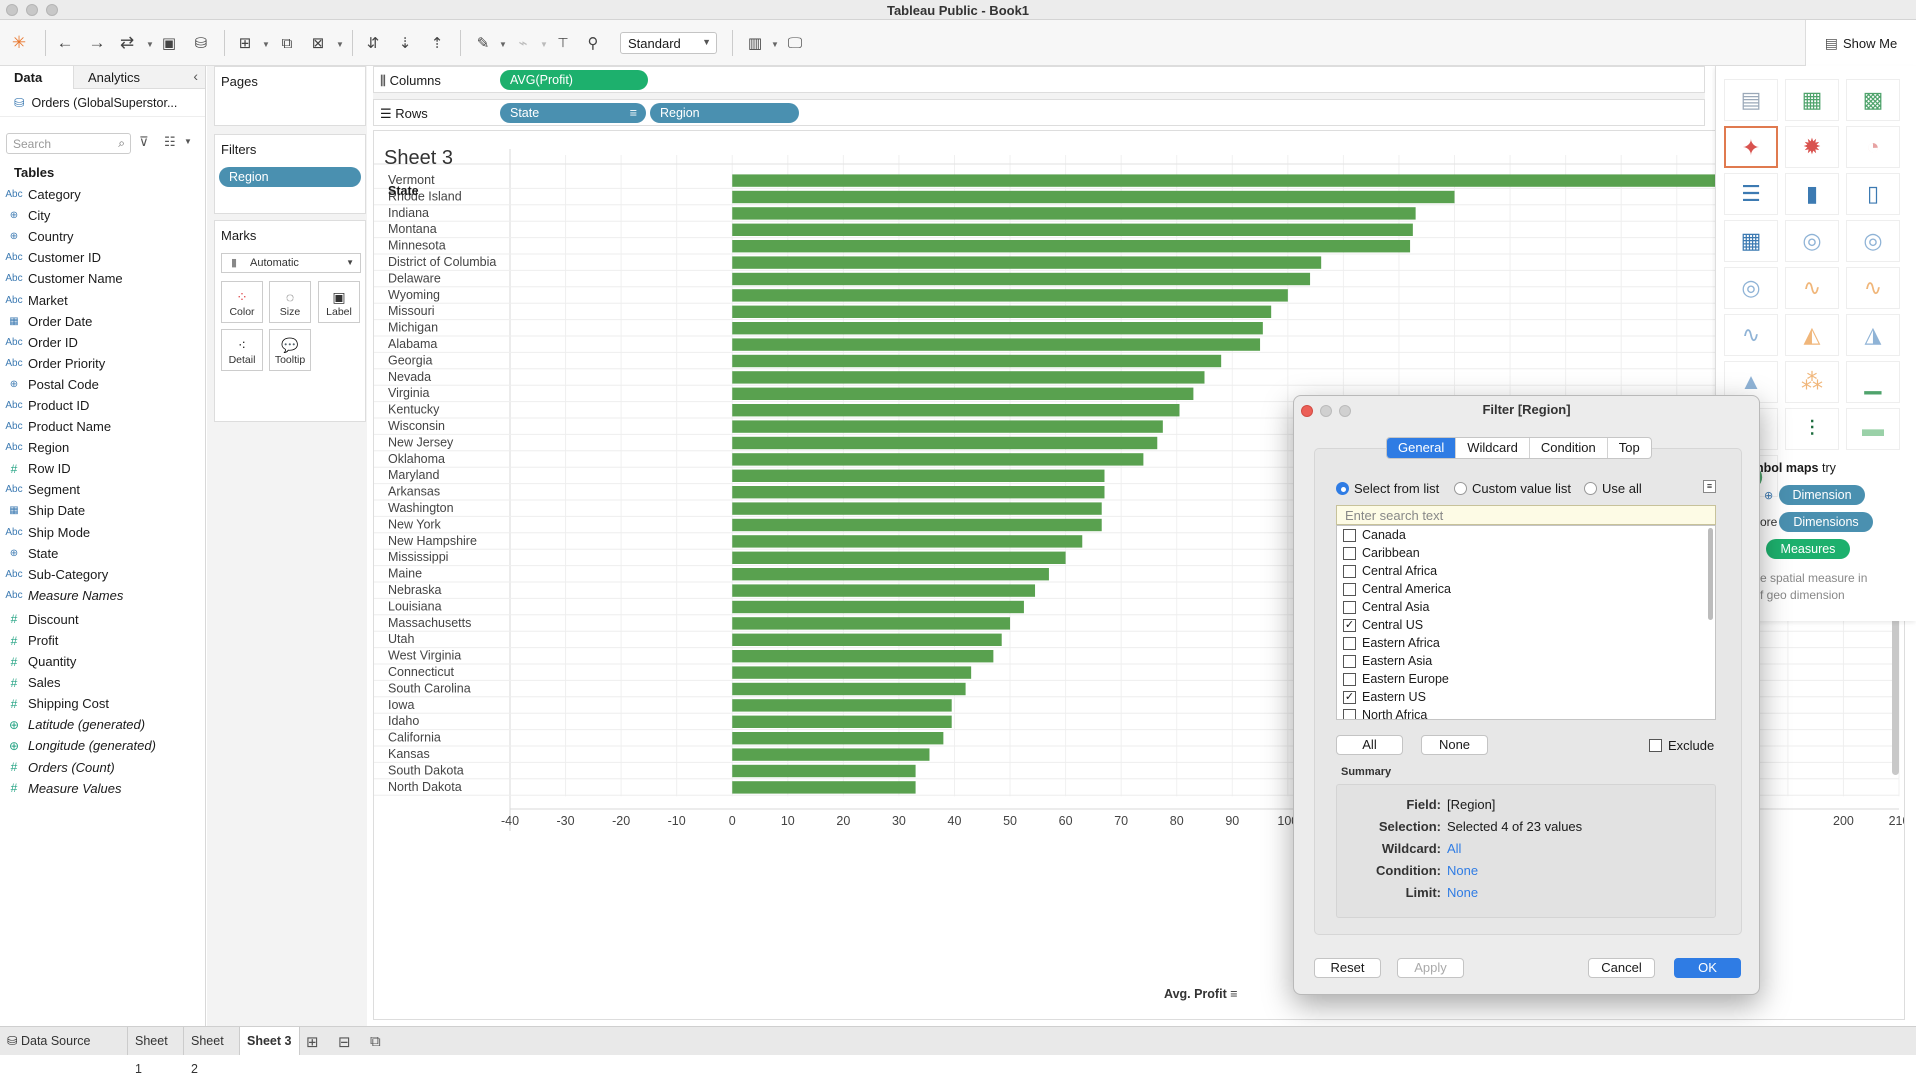  I want to click on list-options-icon: ≡, so click(1709, 486).